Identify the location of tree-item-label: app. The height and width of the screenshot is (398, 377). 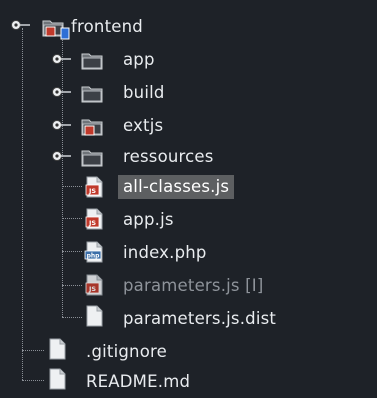
(139, 59).